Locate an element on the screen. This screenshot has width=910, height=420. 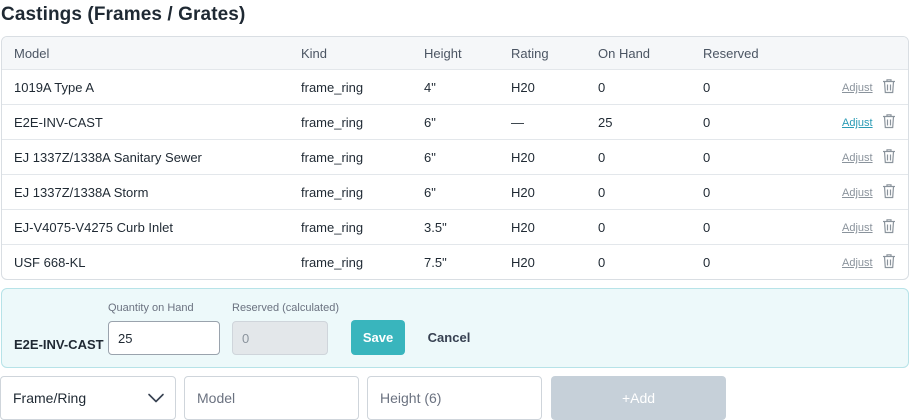
selected-model-label: E2E-INV-CAST is located at coordinates (59, 344).